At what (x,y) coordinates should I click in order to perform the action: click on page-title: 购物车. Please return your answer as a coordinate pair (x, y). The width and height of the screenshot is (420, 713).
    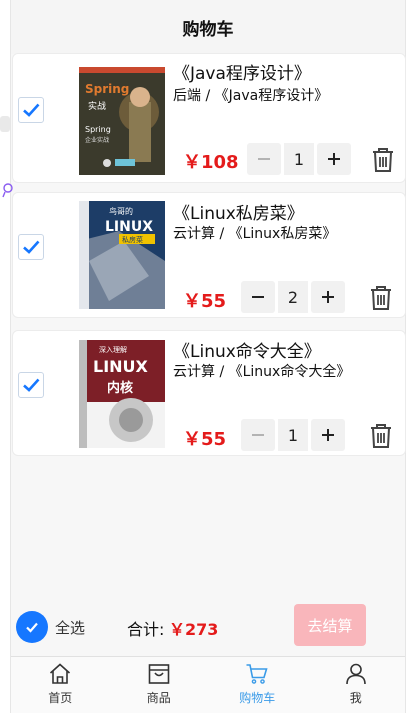
    Looking at the image, I should click on (208, 27).